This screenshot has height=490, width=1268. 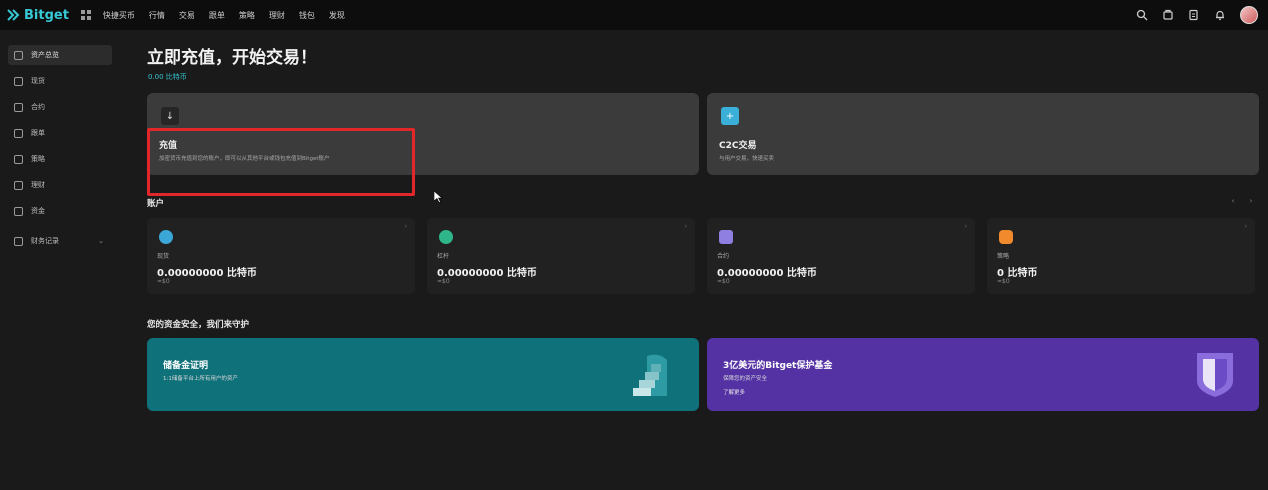 What do you see at coordinates (157, 15) in the screenshot?
I see `nav-markets: 行情` at bounding box center [157, 15].